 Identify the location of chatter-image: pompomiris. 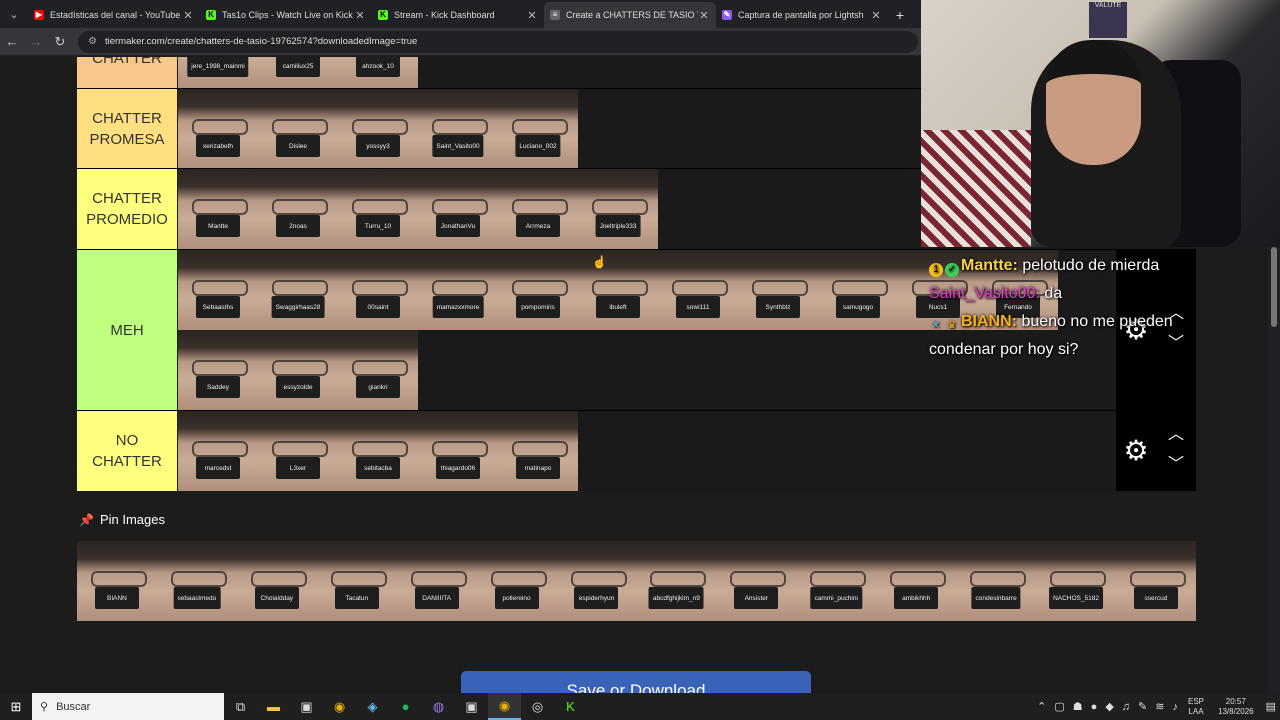
(538, 290).